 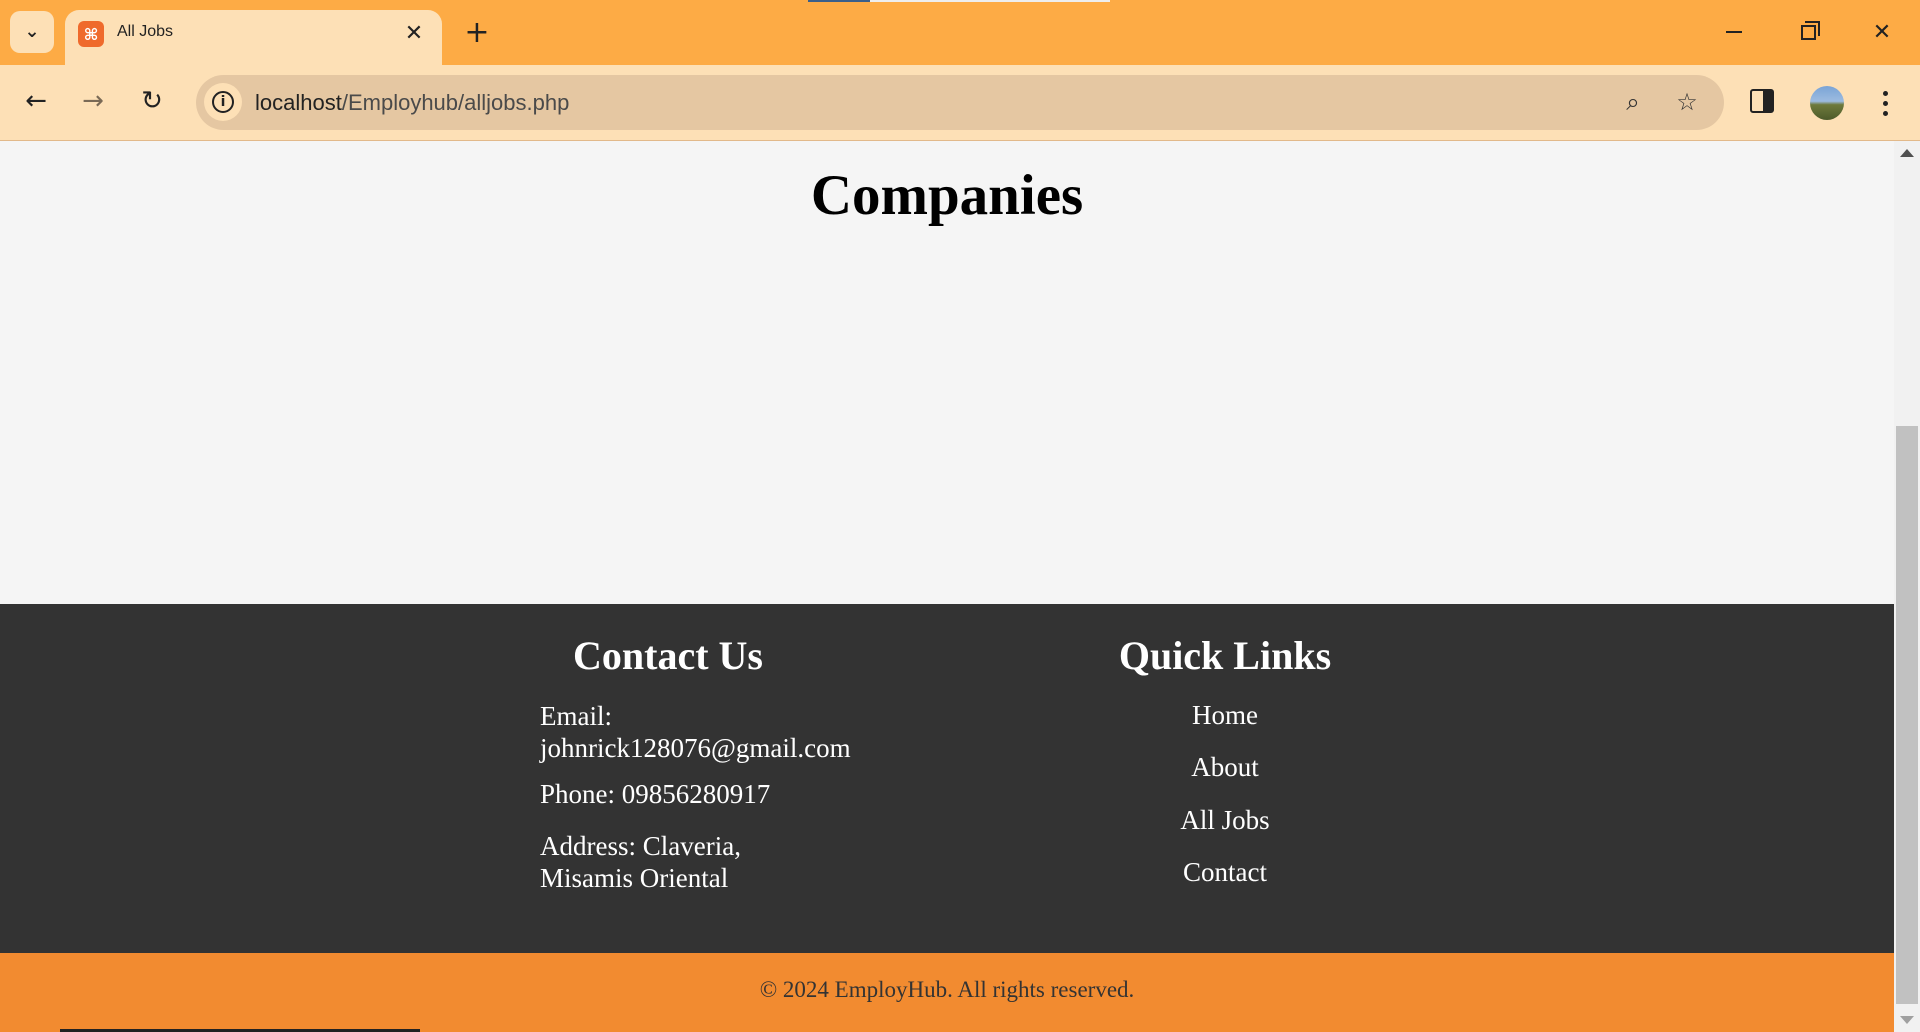 I want to click on minimize-icon, so click(x=1734, y=32).